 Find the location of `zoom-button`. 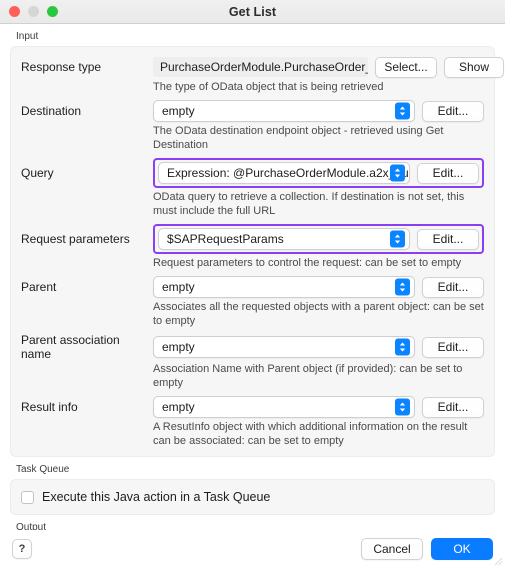

zoom-button is located at coordinates (52, 11).